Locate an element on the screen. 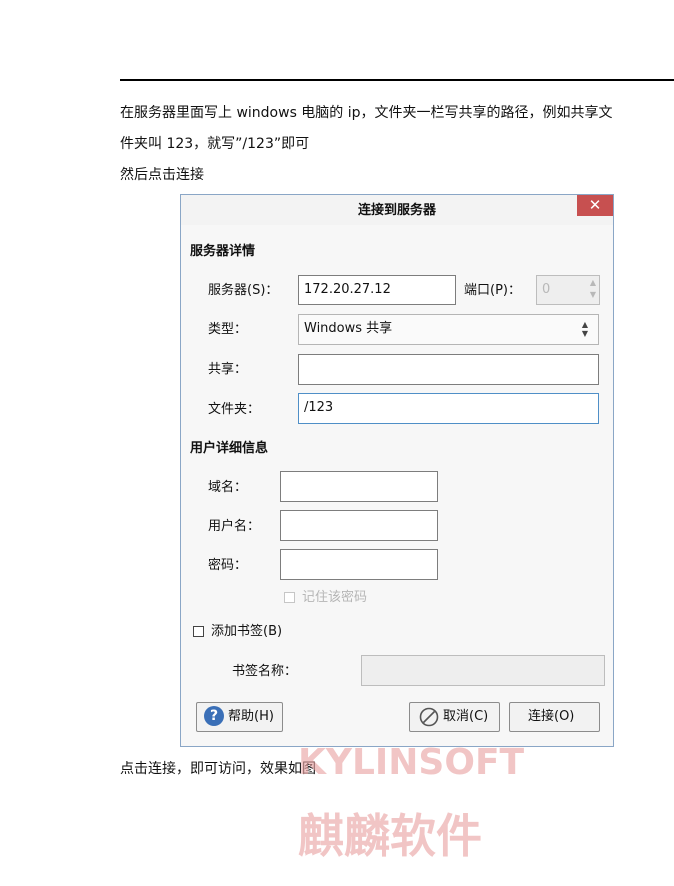 The image size is (674, 886). port-label: 端口(P)： is located at coordinates (492, 290).